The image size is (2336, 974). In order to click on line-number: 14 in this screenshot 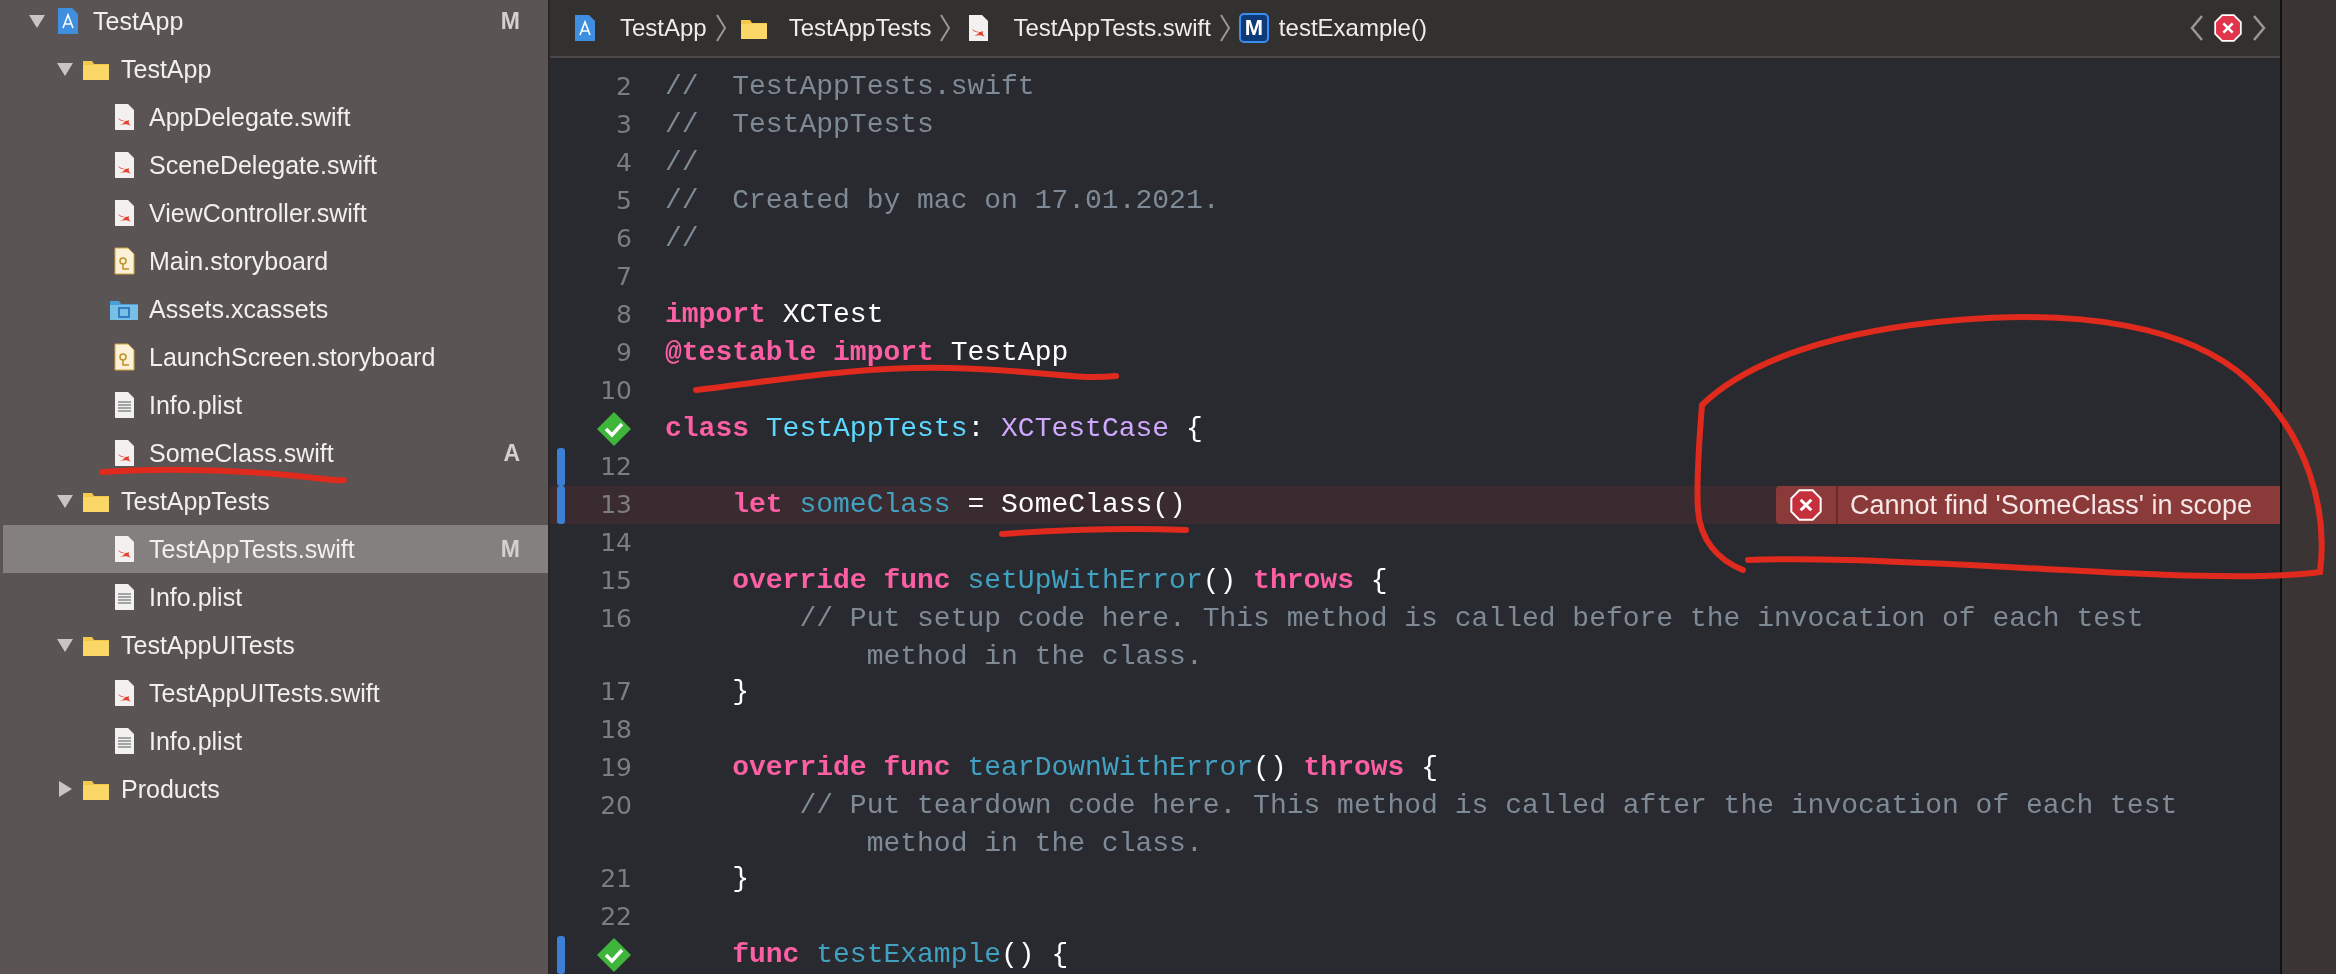, I will do `click(616, 543)`.